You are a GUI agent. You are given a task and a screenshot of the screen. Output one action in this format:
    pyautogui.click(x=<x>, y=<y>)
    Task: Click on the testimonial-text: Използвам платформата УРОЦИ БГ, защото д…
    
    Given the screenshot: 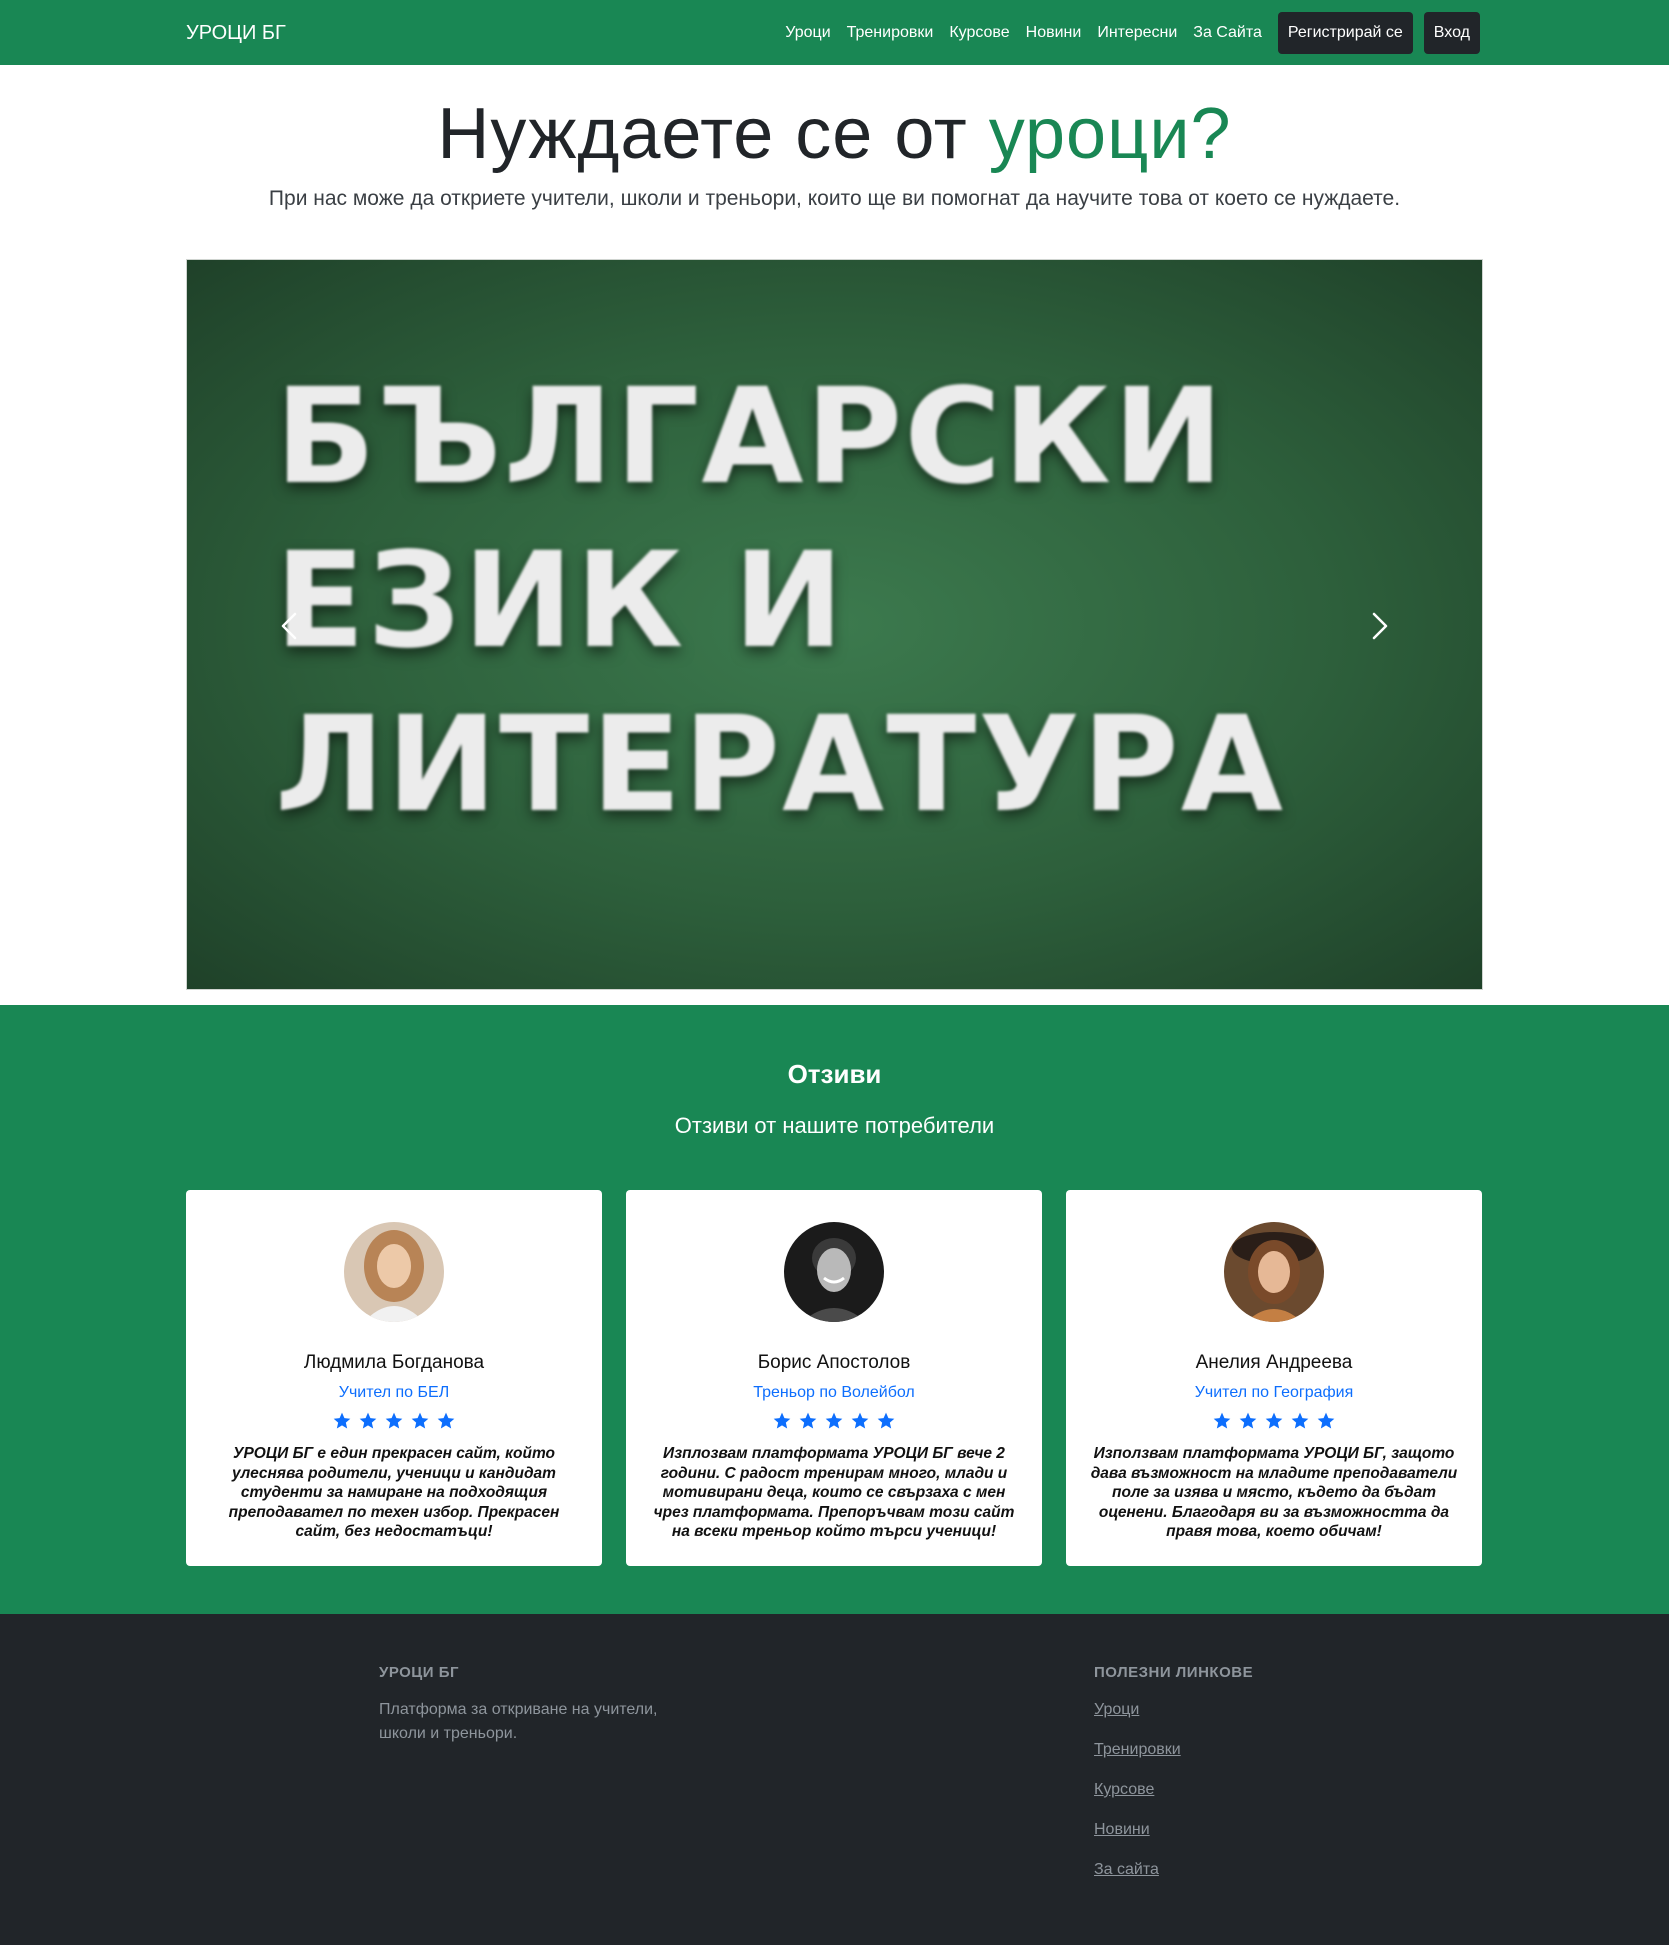 What is the action you would take?
    pyautogui.click(x=1274, y=1492)
    